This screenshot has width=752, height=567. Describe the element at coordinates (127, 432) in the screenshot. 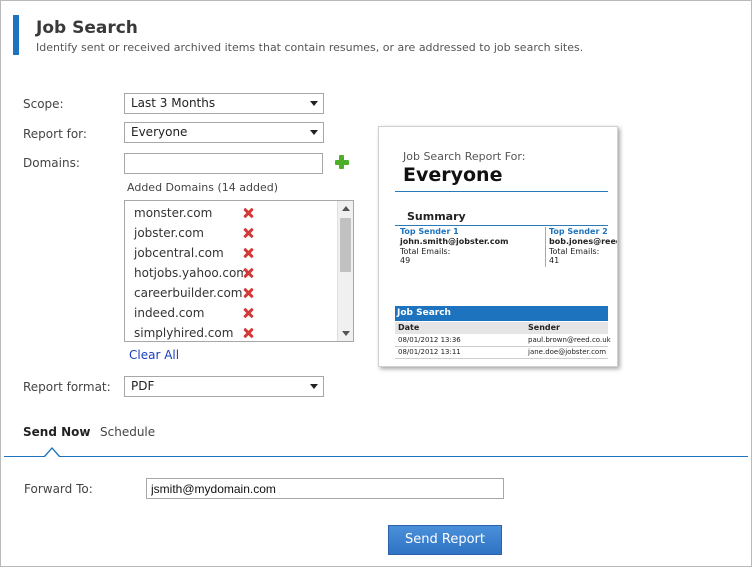

I see `tab-schedule: Schedule` at that location.